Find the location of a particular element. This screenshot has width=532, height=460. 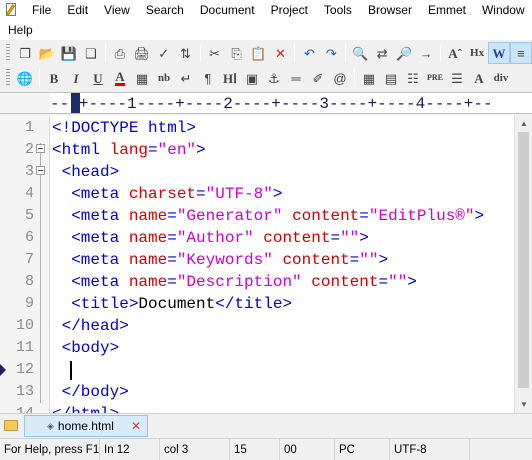

menu-document: Document is located at coordinates (227, 10).